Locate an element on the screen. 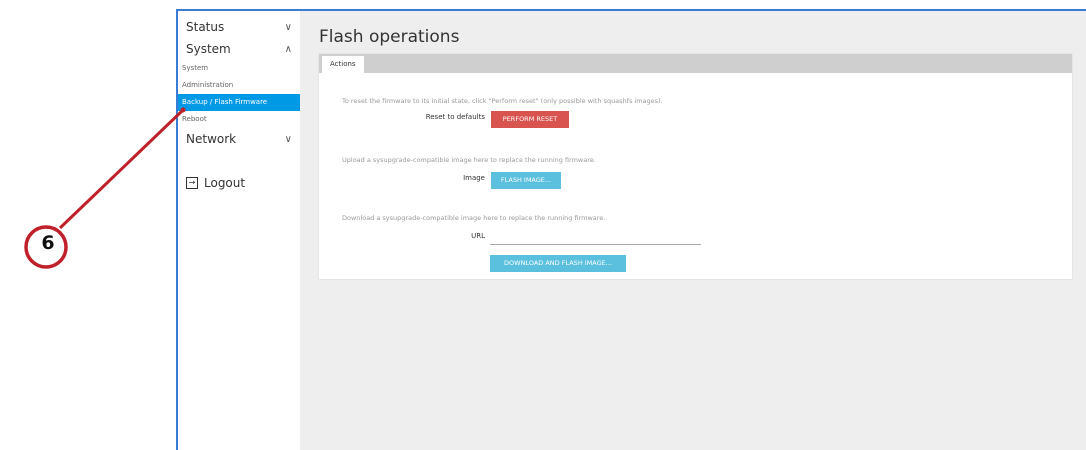  annotation-pointer-dot is located at coordinates (183, 110).